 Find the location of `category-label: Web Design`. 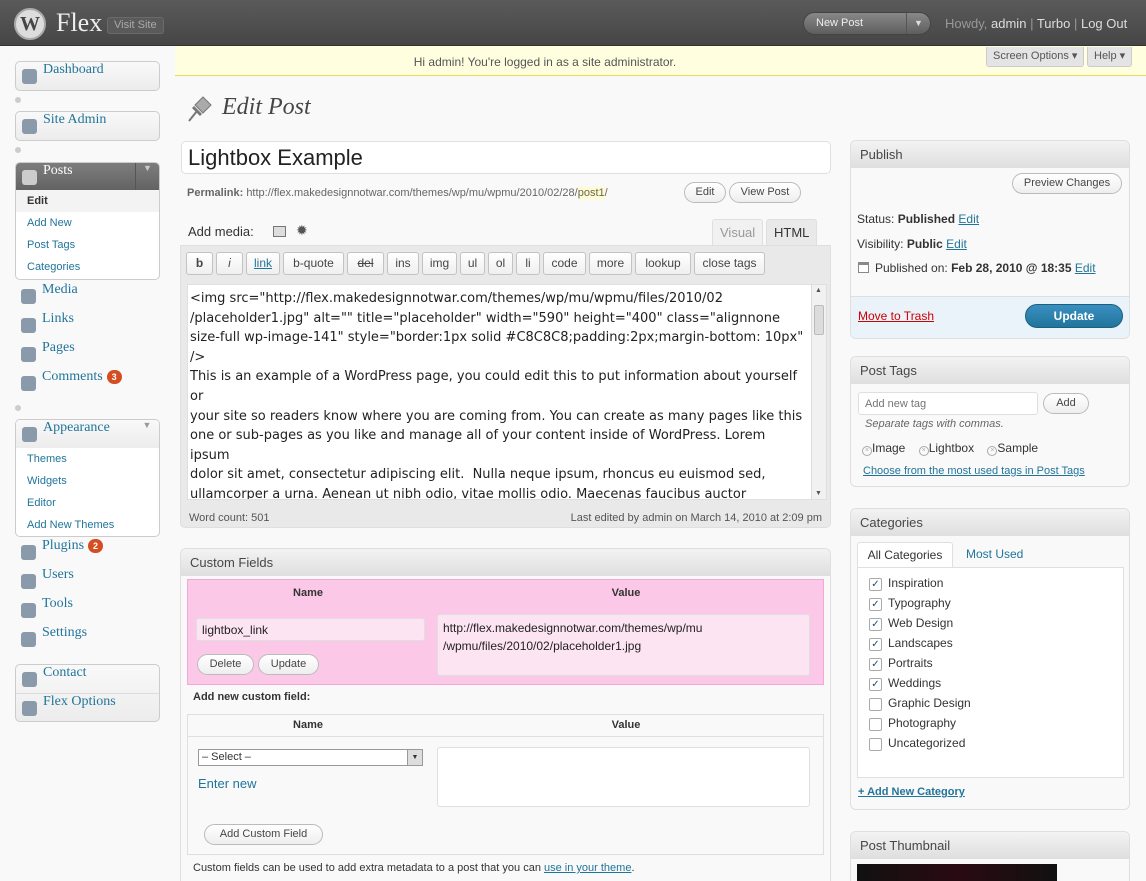

category-label: Web Design is located at coordinates (920, 623).